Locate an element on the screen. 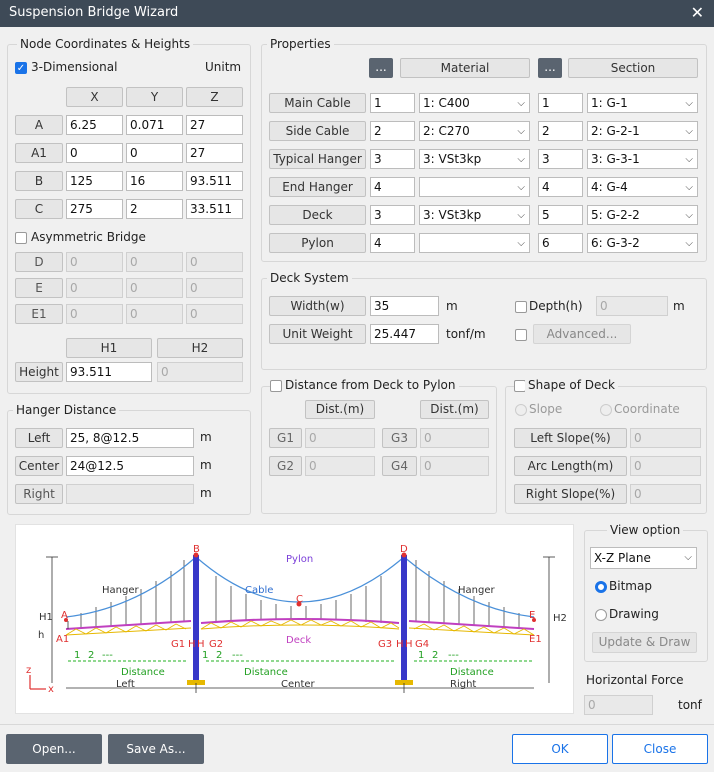 The image size is (714, 772). height-button: Height is located at coordinates (39, 372).